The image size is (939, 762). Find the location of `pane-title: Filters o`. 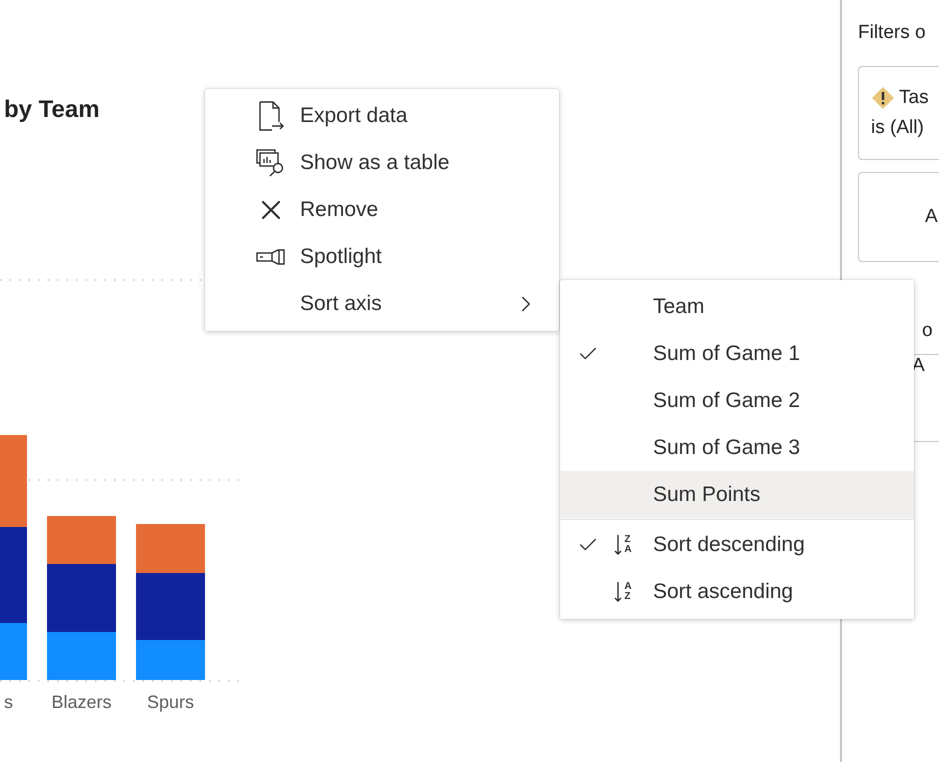

pane-title: Filters o is located at coordinates (892, 33).